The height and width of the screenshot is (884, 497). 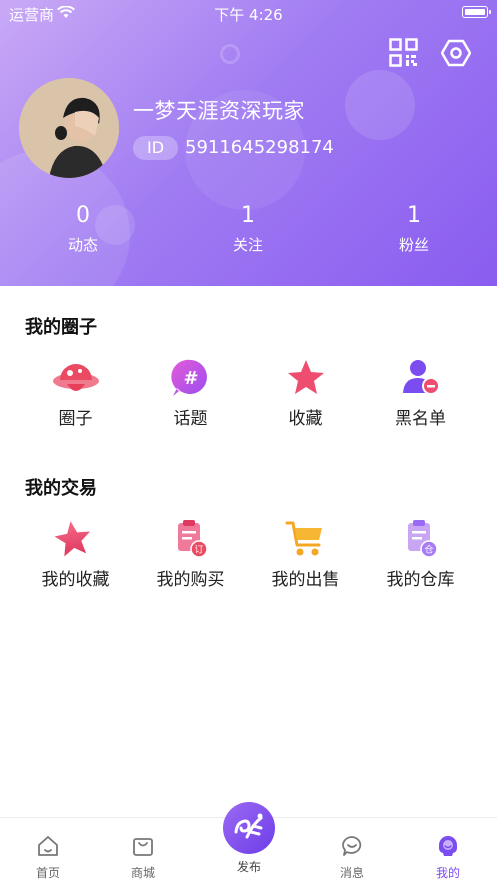 I want to click on tab-home: 首页, so click(x=48, y=849).